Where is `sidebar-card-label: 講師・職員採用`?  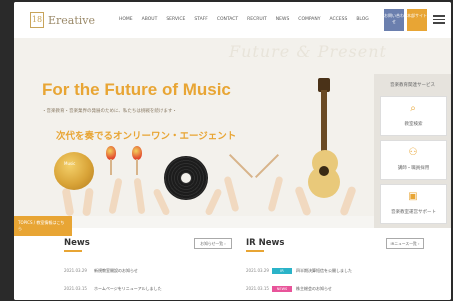
sidebar-card-label: 講師・職員採用 is located at coordinates (413, 168).